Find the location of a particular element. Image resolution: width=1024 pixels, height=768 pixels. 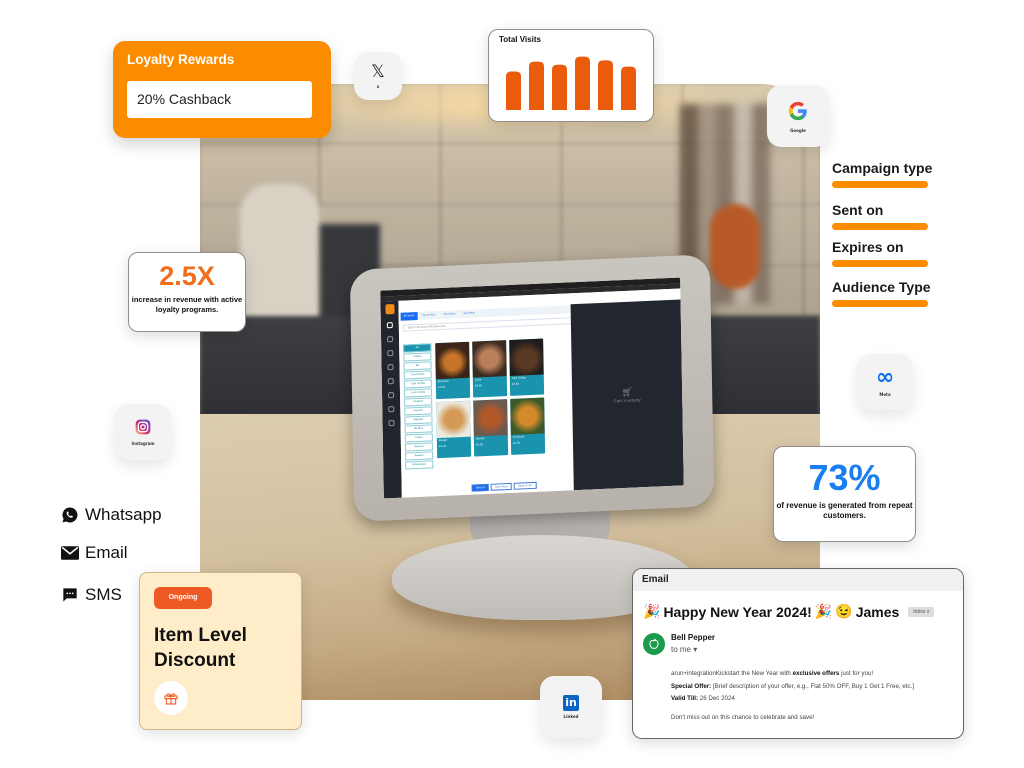

meta-caption: Meta is located at coordinates (885, 394).